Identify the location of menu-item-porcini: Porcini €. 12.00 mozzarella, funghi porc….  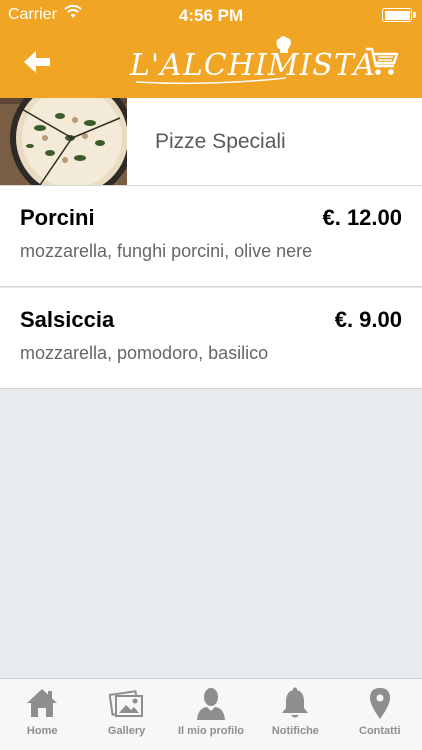
(211, 236).